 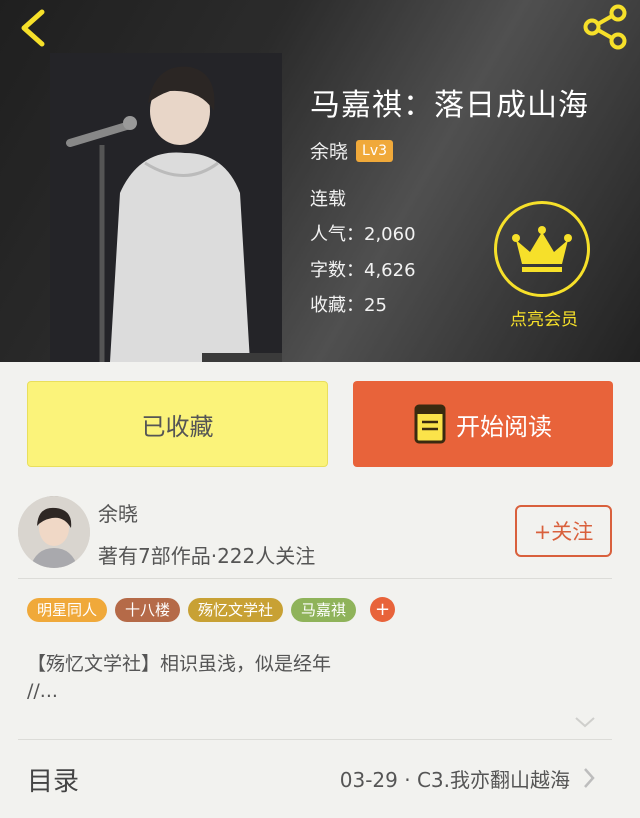 I want to click on expand-description-button, so click(x=585, y=723).